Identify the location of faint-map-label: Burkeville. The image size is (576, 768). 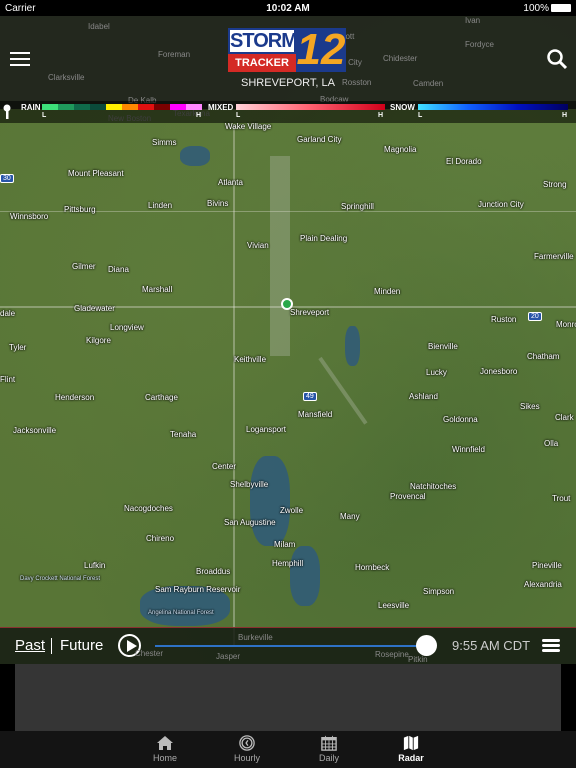
(255, 637).